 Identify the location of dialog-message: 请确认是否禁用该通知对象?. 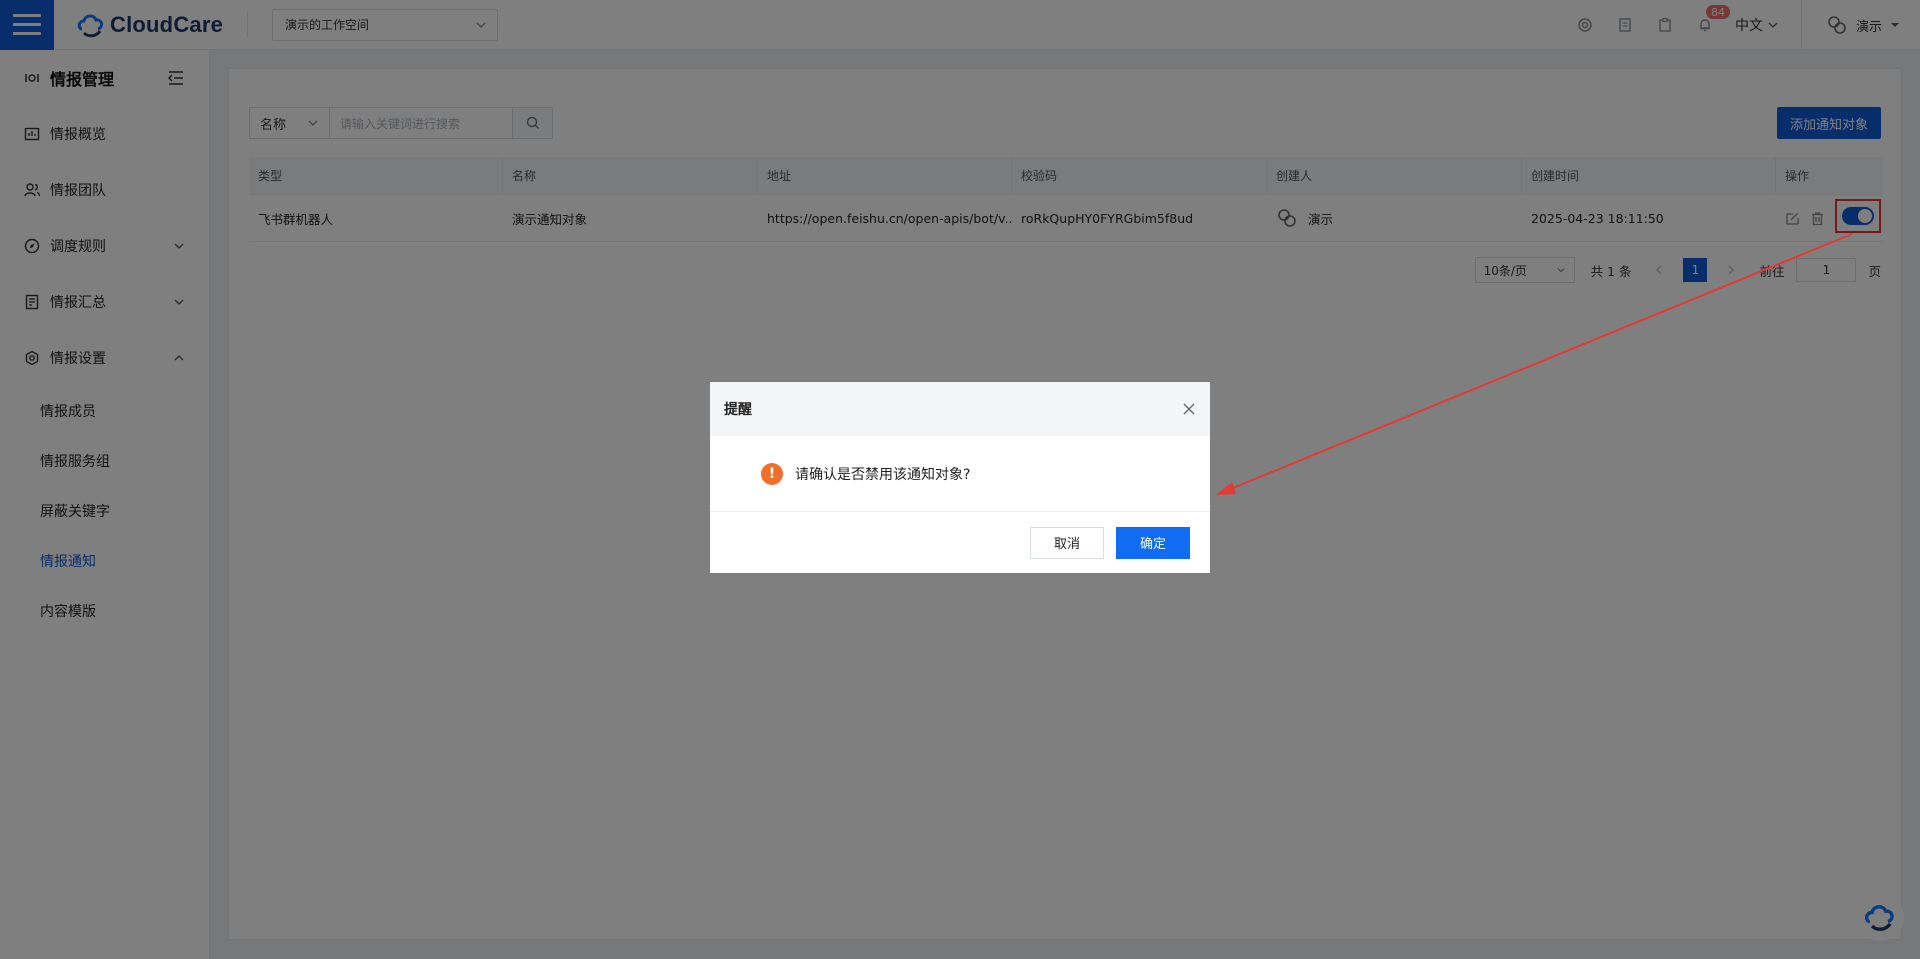
(883, 474).